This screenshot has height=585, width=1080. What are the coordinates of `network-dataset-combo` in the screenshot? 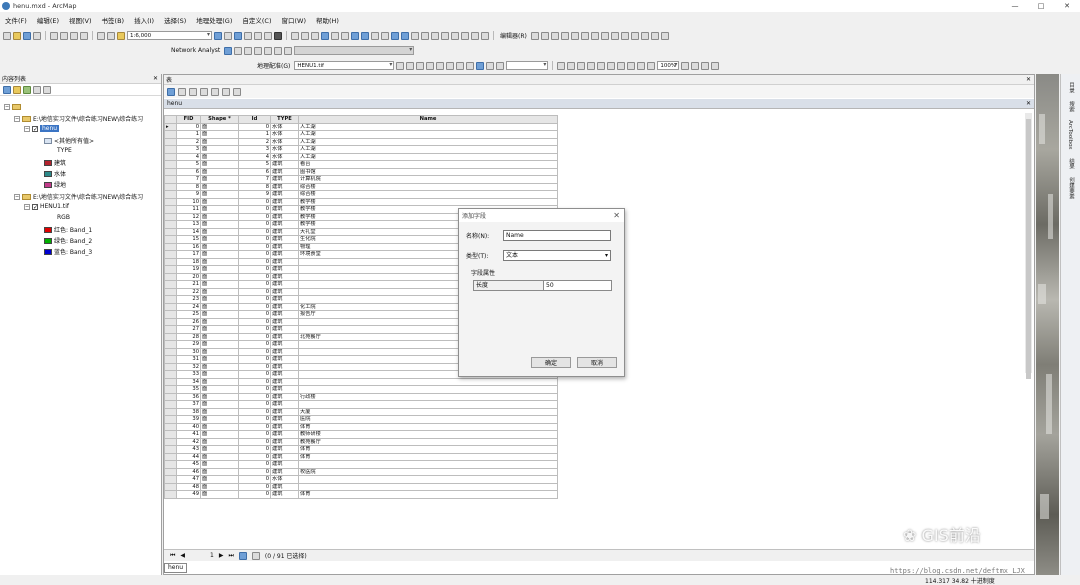 It's located at (354, 50).